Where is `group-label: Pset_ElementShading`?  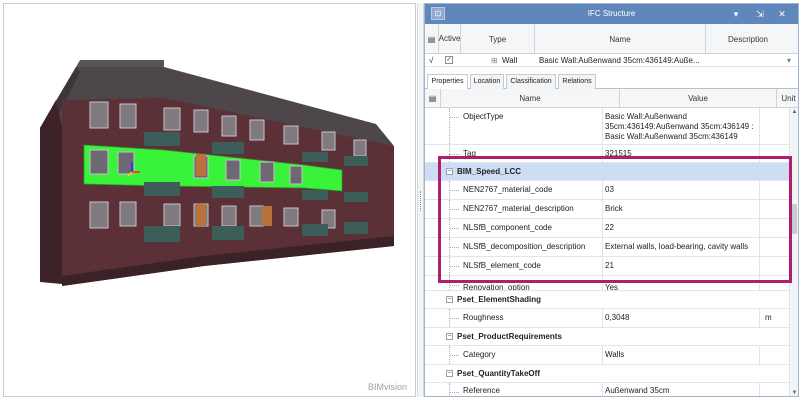
group-label: Pset_ElementShading is located at coordinates (499, 299).